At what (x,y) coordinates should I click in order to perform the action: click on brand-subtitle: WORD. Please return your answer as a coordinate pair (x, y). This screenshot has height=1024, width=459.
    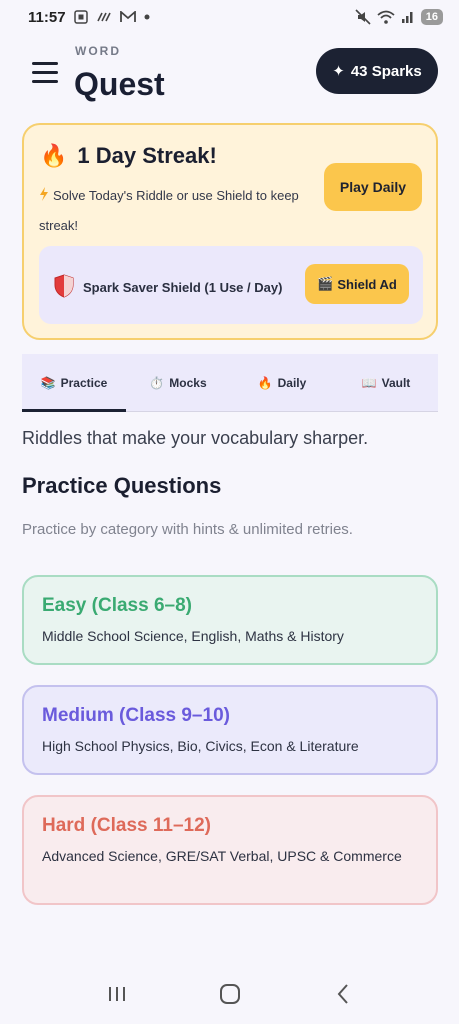
    Looking at the image, I should click on (98, 51).